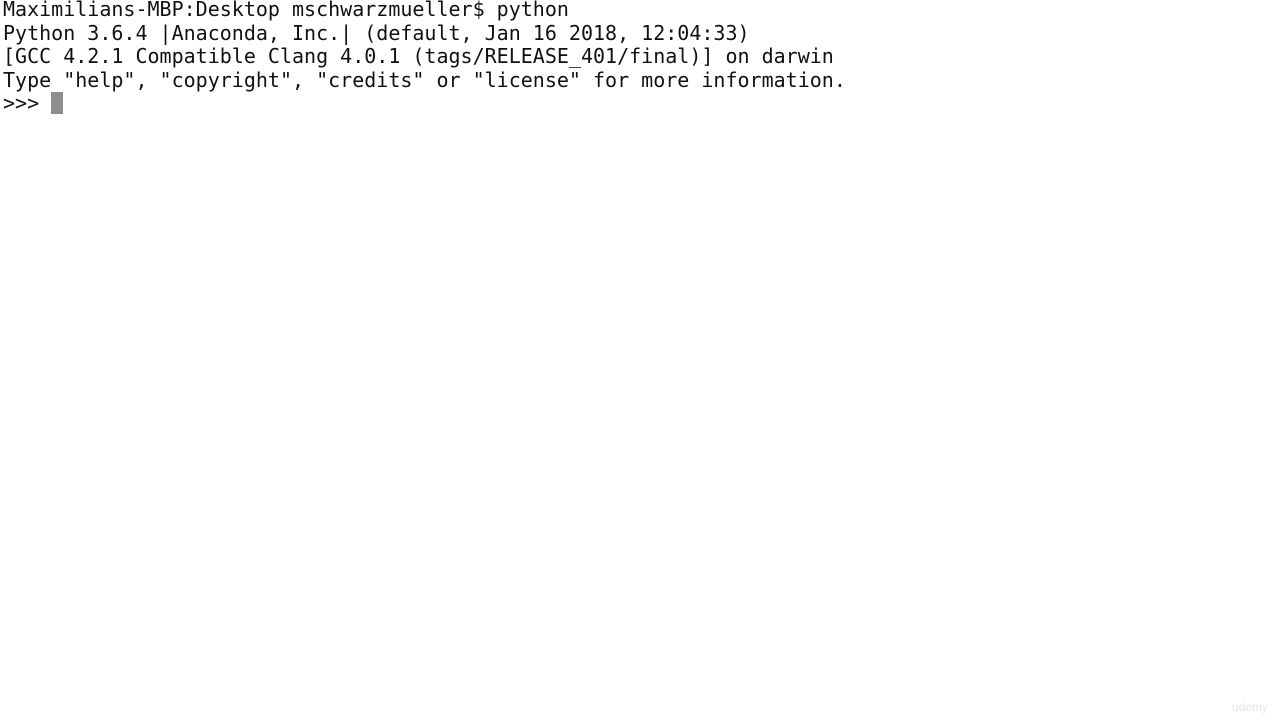 The width and height of the screenshot is (1280, 720). I want to click on python-prompt: >>>, so click(21, 103).